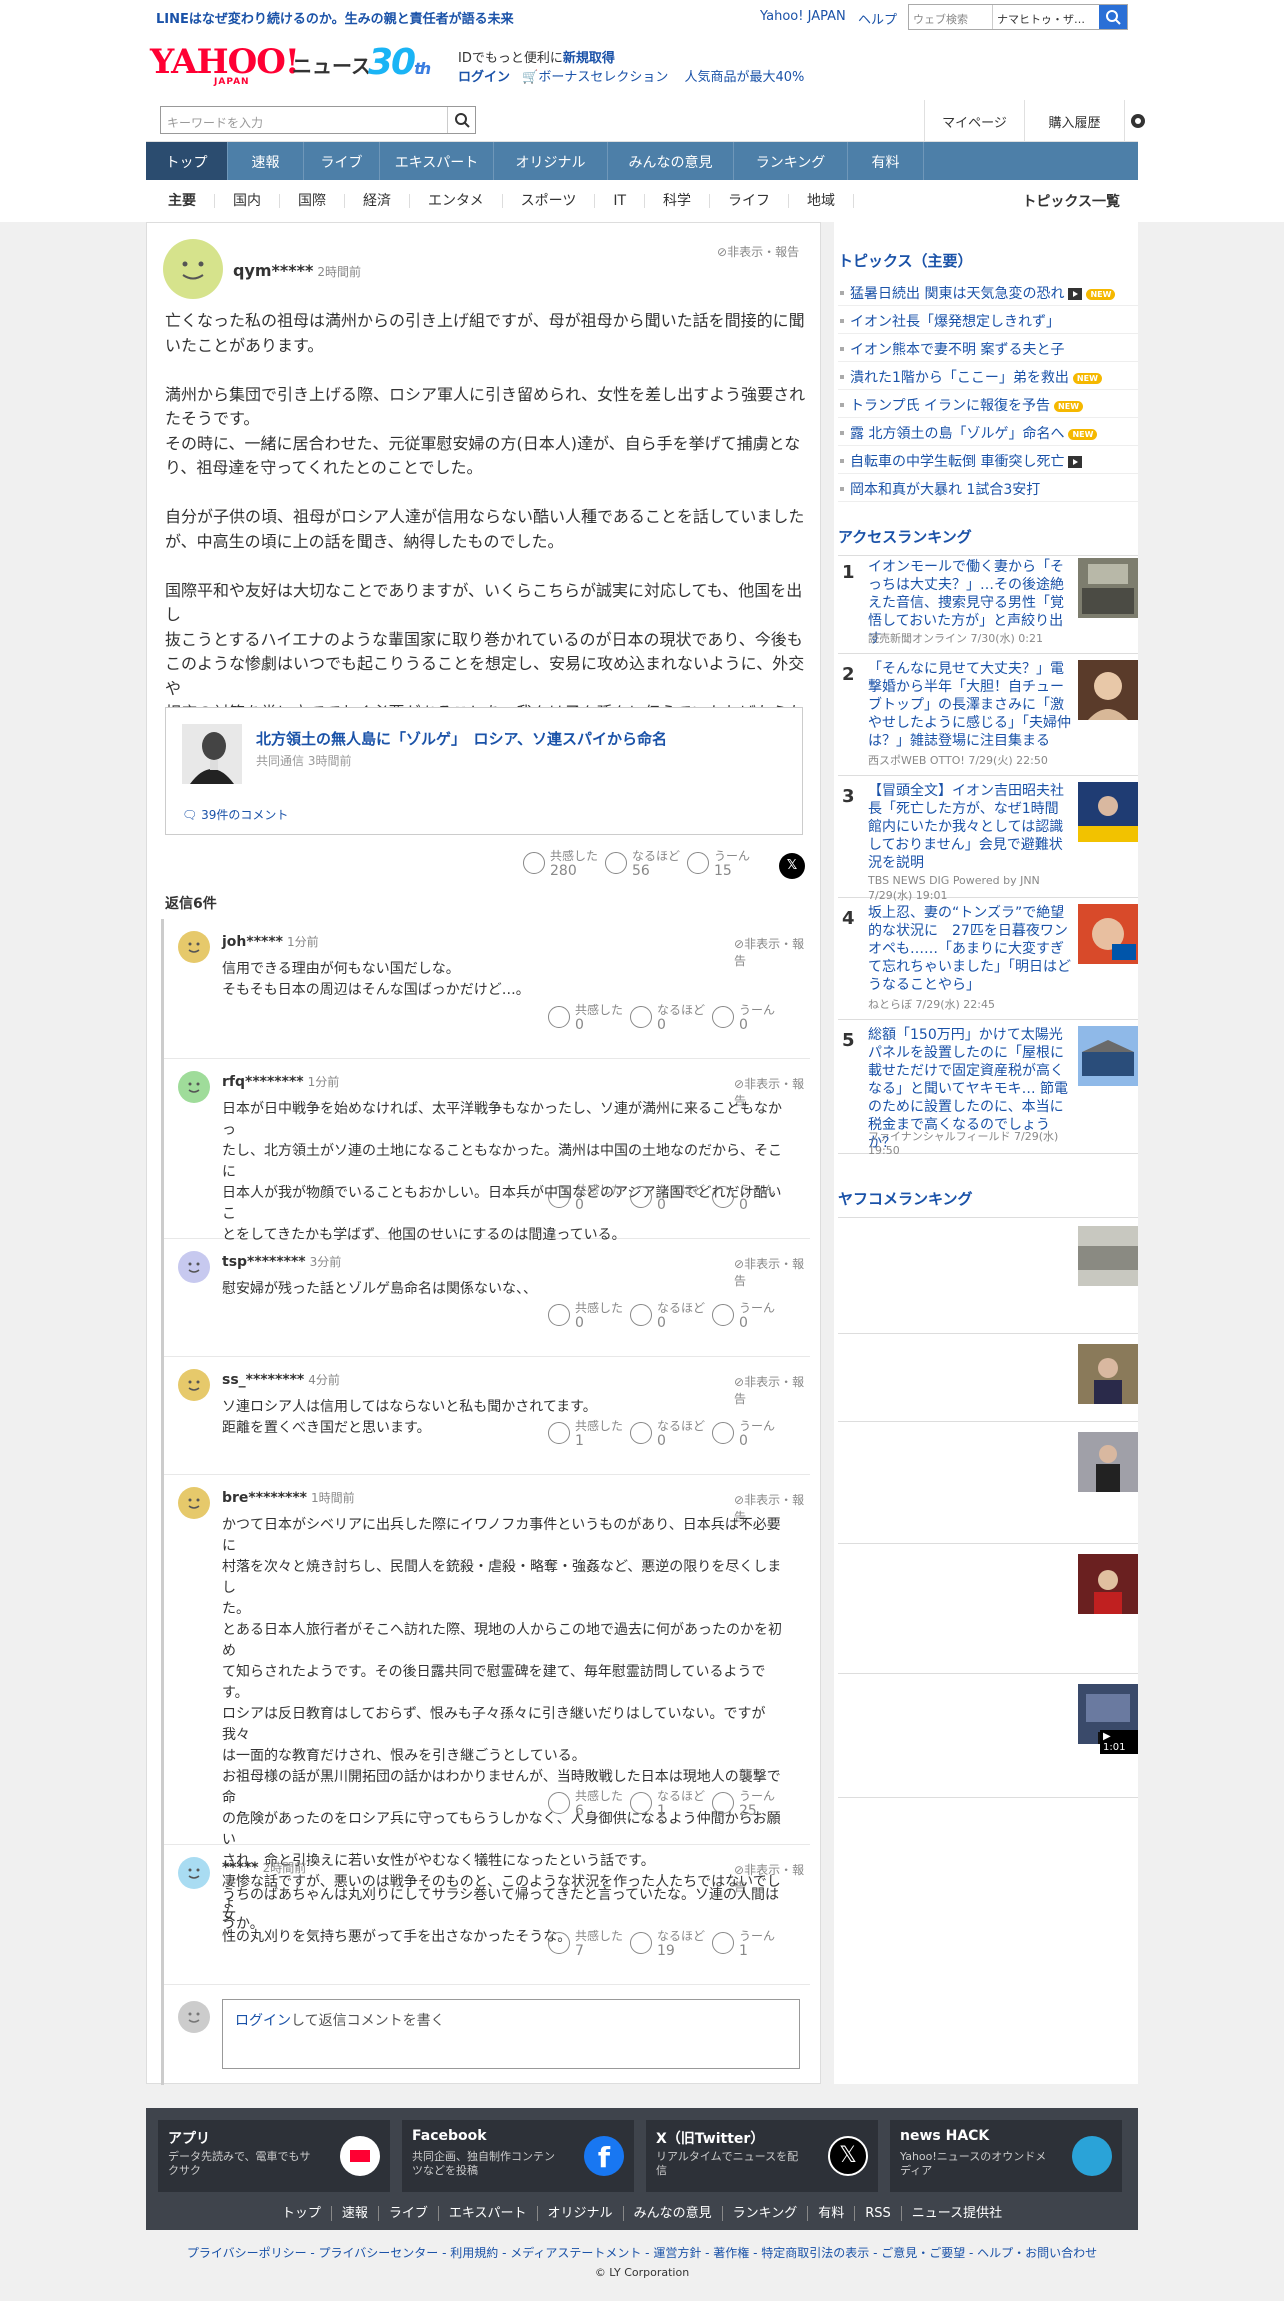 The image size is (1284, 2301). Describe the element at coordinates (281, 1261) in the screenshot. I see `reply-author: tsp******** 3分前` at that location.